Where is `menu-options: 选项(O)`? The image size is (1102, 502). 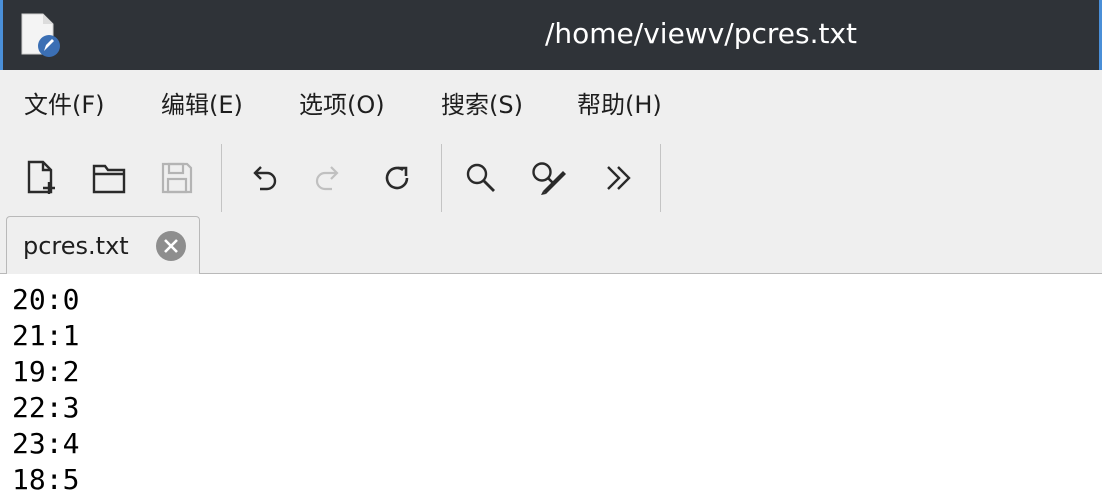 menu-options: 选项(O) is located at coordinates (342, 105).